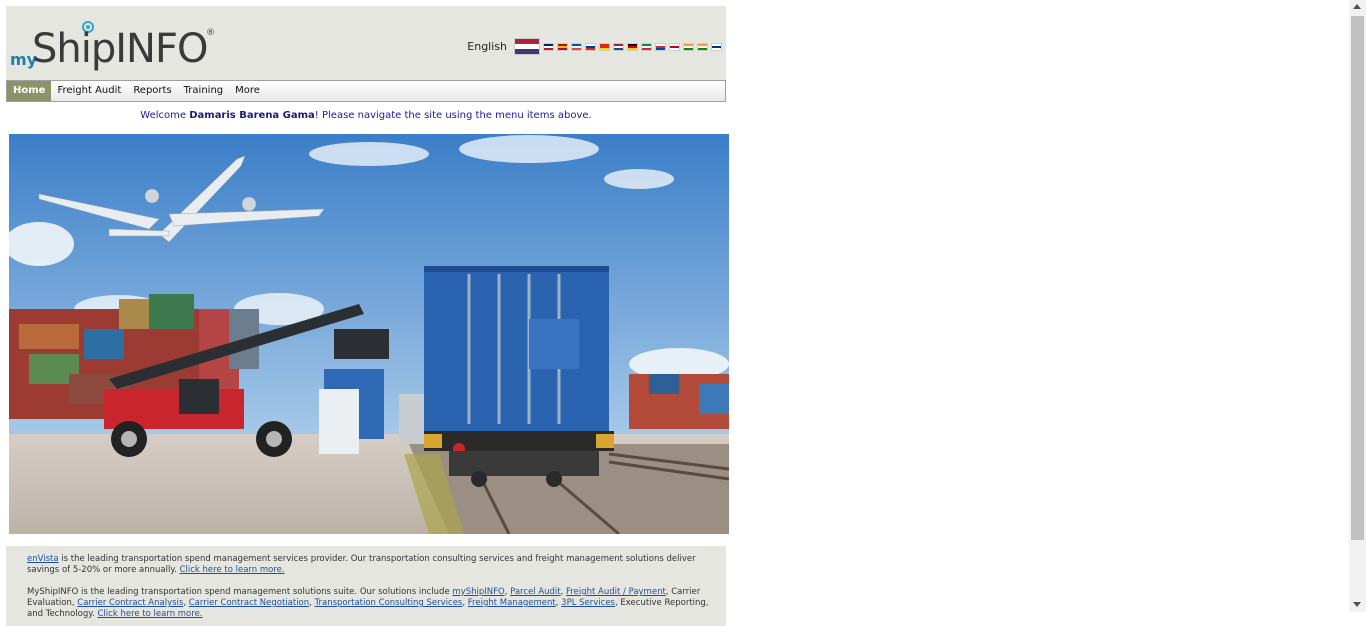  Describe the element at coordinates (120, 49) in the screenshot. I see `logo-shipinfo-text: ShipINFO` at that location.